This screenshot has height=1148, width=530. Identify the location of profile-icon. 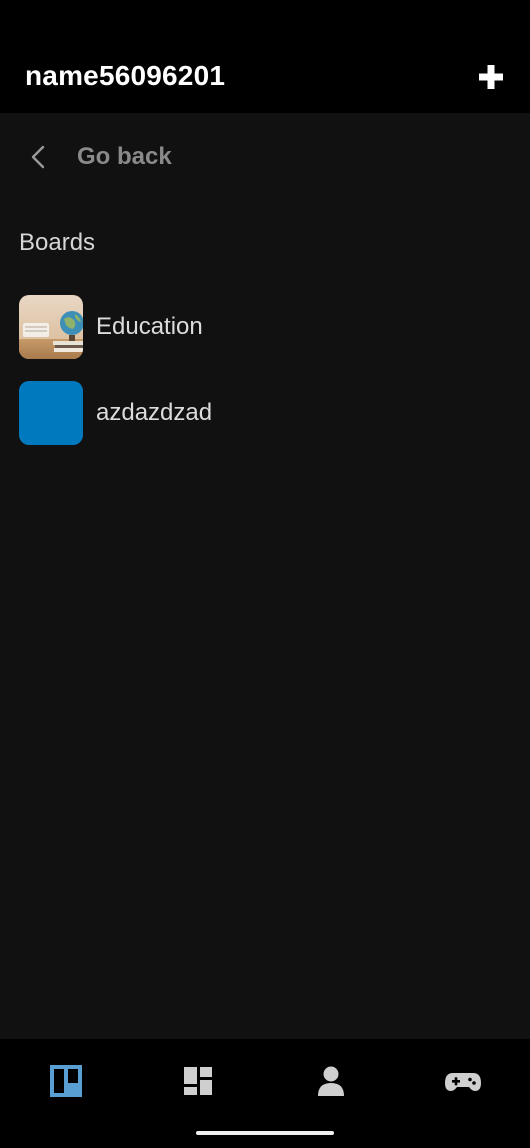
(331, 1081).